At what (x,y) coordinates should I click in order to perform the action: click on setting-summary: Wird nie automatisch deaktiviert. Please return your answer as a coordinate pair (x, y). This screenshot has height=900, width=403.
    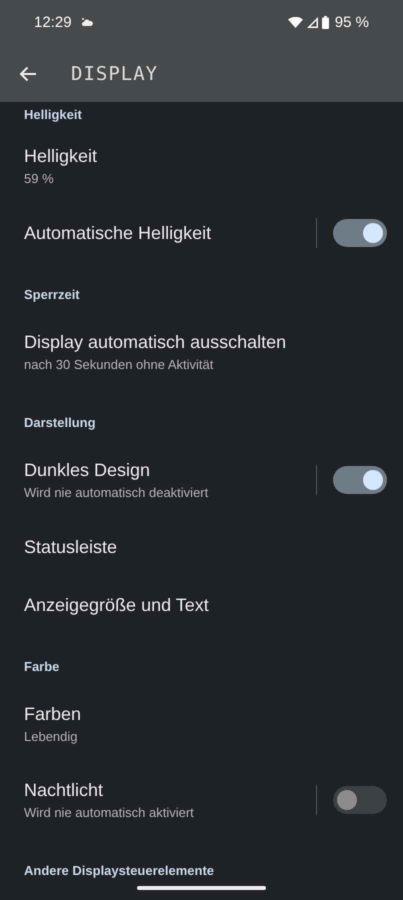
    Looking at the image, I should click on (117, 492).